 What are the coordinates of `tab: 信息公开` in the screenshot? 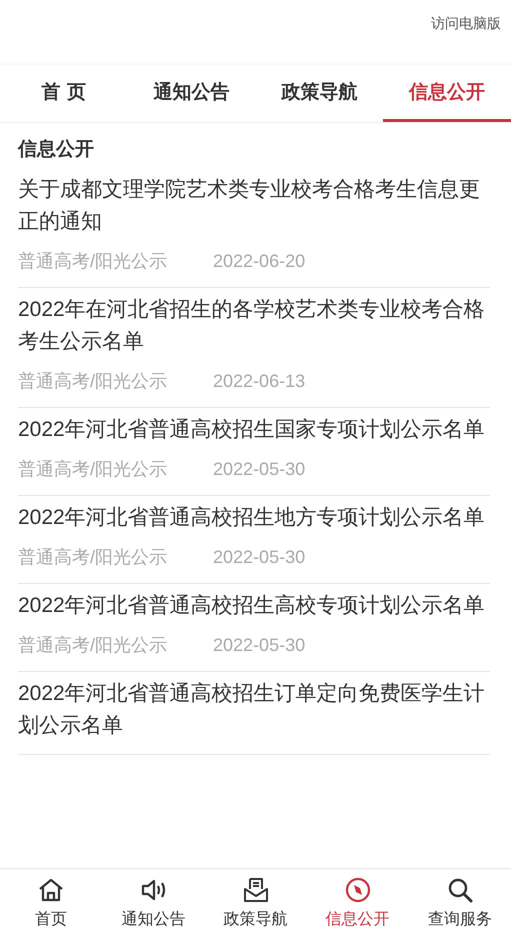 It's located at (447, 93).